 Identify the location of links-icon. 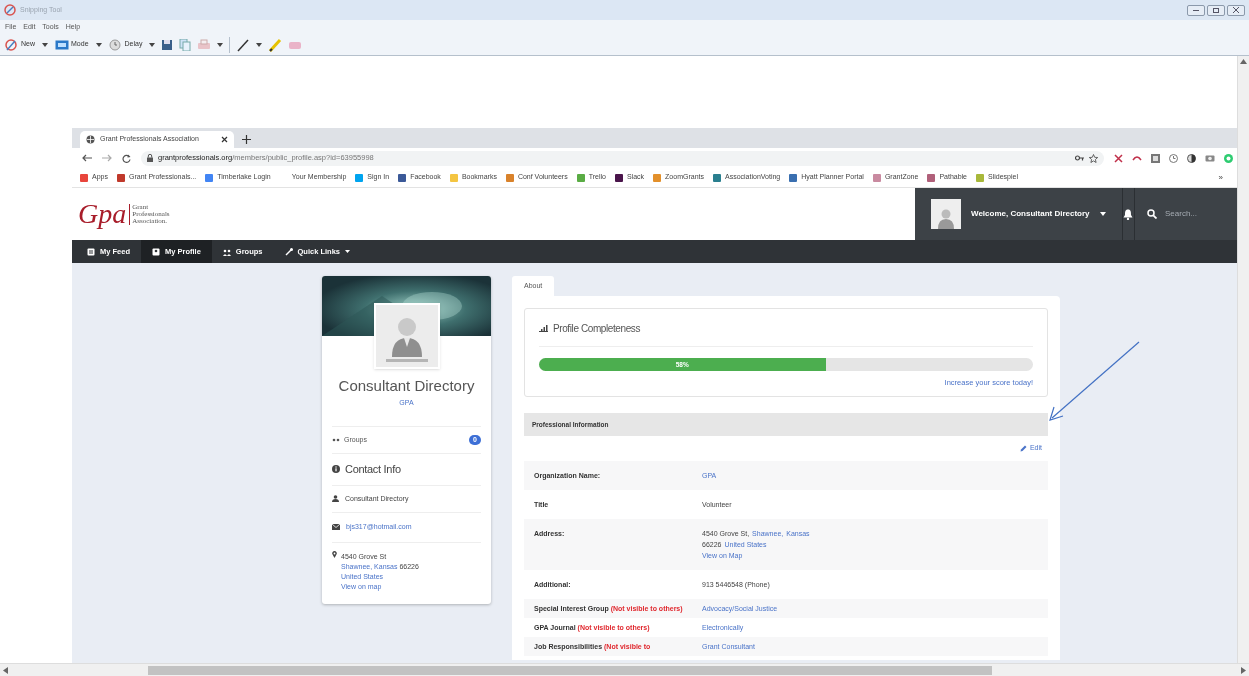
(288, 251).